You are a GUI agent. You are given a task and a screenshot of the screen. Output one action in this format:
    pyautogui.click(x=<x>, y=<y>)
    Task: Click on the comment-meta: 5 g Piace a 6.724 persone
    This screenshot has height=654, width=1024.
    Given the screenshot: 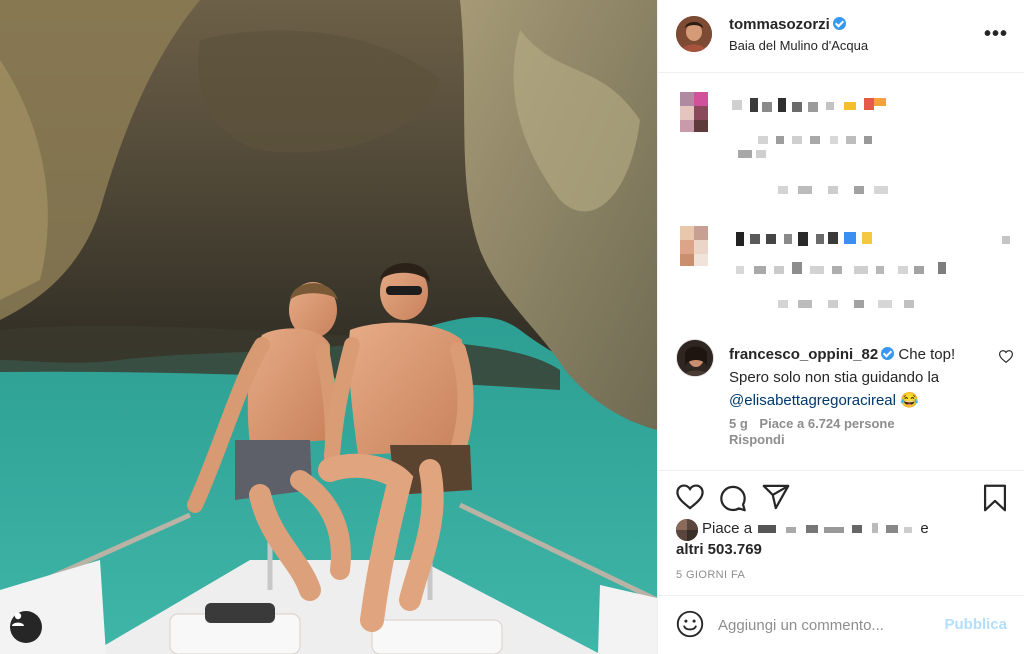 What is the action you would take?
    pyautogui.click(x=816, y=424)
    